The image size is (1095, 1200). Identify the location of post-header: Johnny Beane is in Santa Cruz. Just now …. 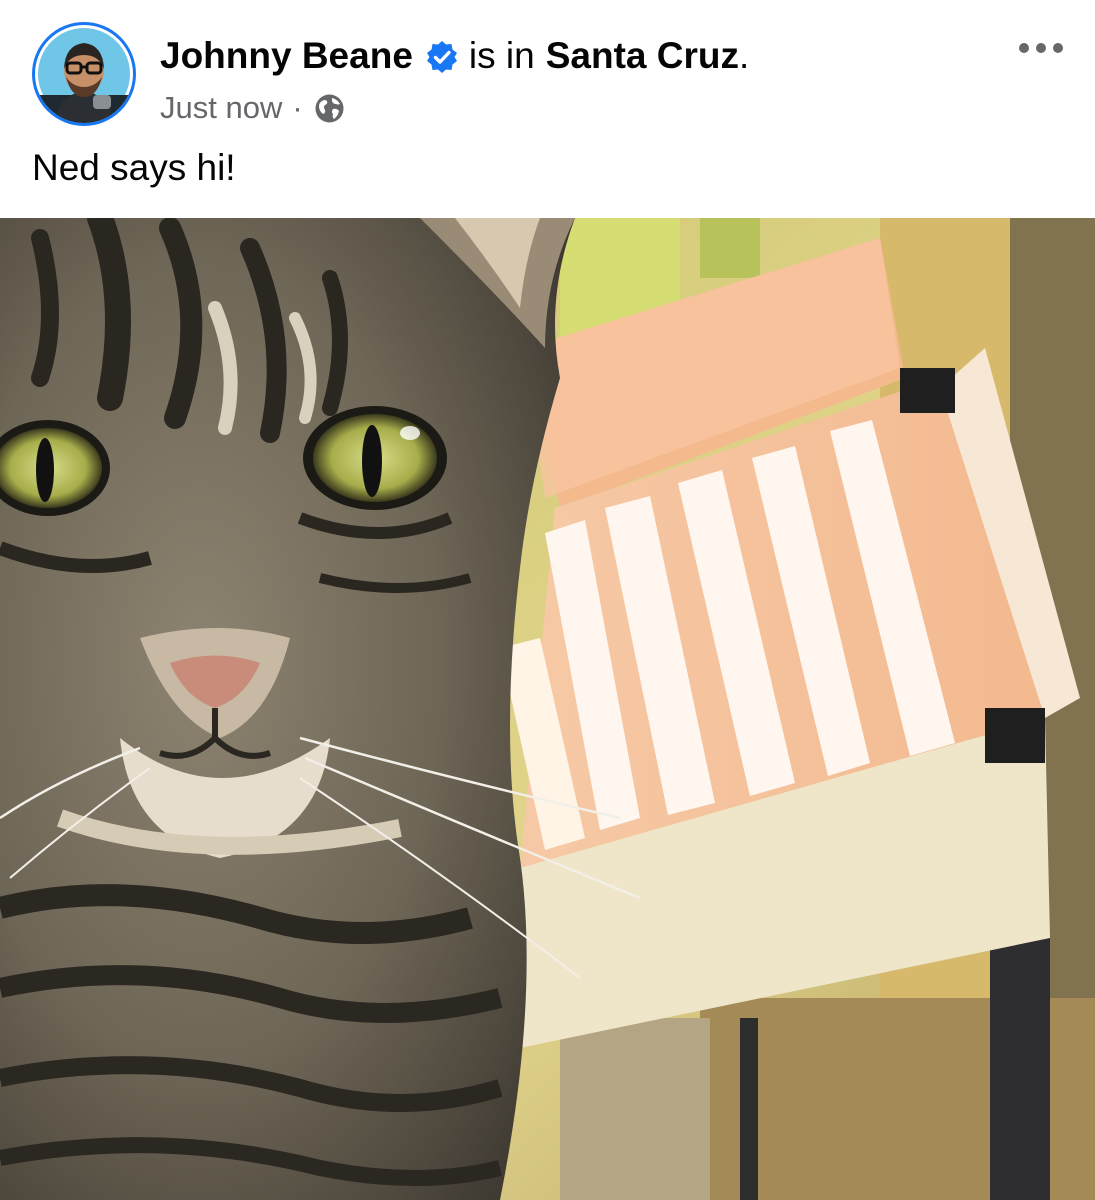
(547, 65).